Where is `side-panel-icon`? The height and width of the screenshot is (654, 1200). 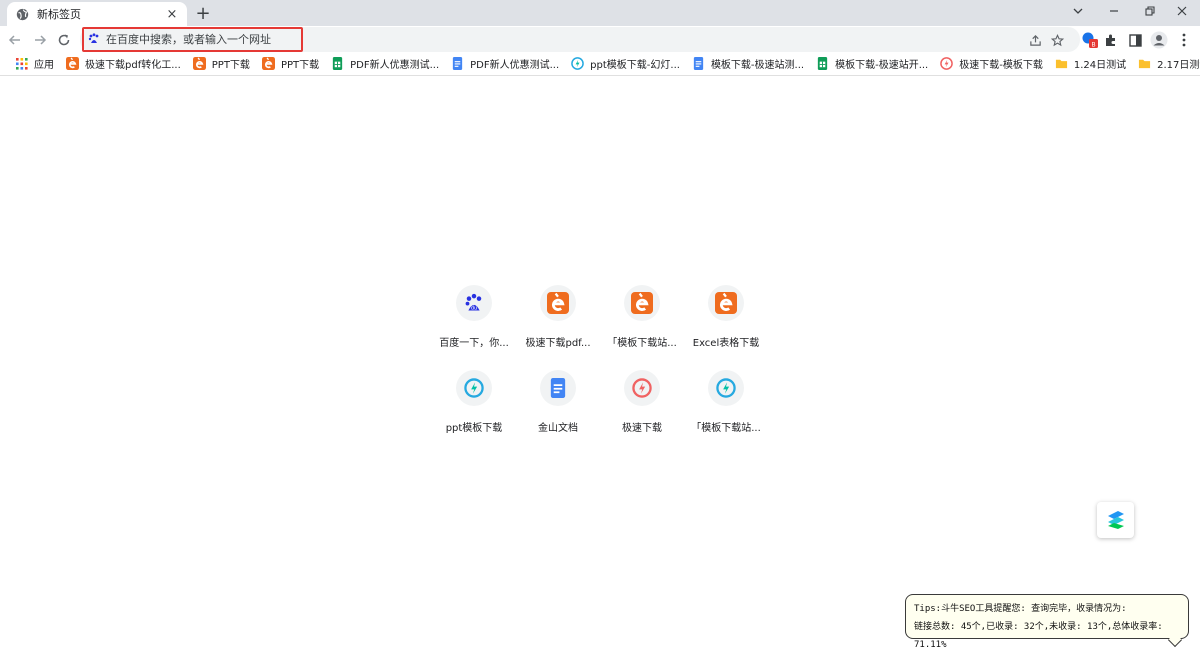 side-panel-icon is located at coordinates (1135, 40).